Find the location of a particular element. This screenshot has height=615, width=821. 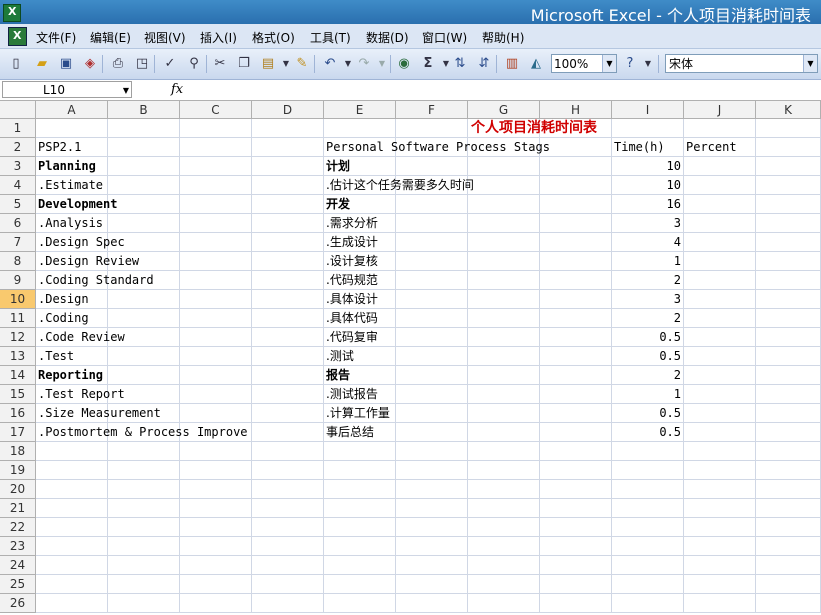

cell-k11 is located at coordinates (788, 318).